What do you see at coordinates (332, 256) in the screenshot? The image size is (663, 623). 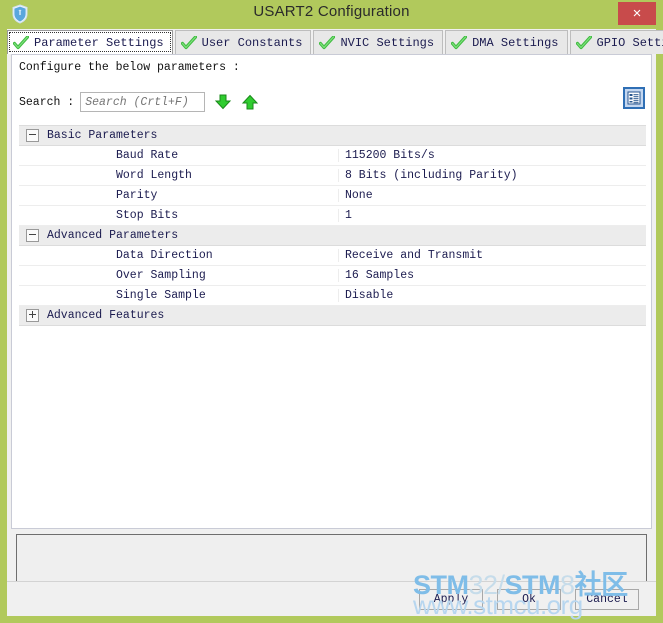 I see `table-row: Data Direction Receive and Transmit` at bounding box center [332, 256].